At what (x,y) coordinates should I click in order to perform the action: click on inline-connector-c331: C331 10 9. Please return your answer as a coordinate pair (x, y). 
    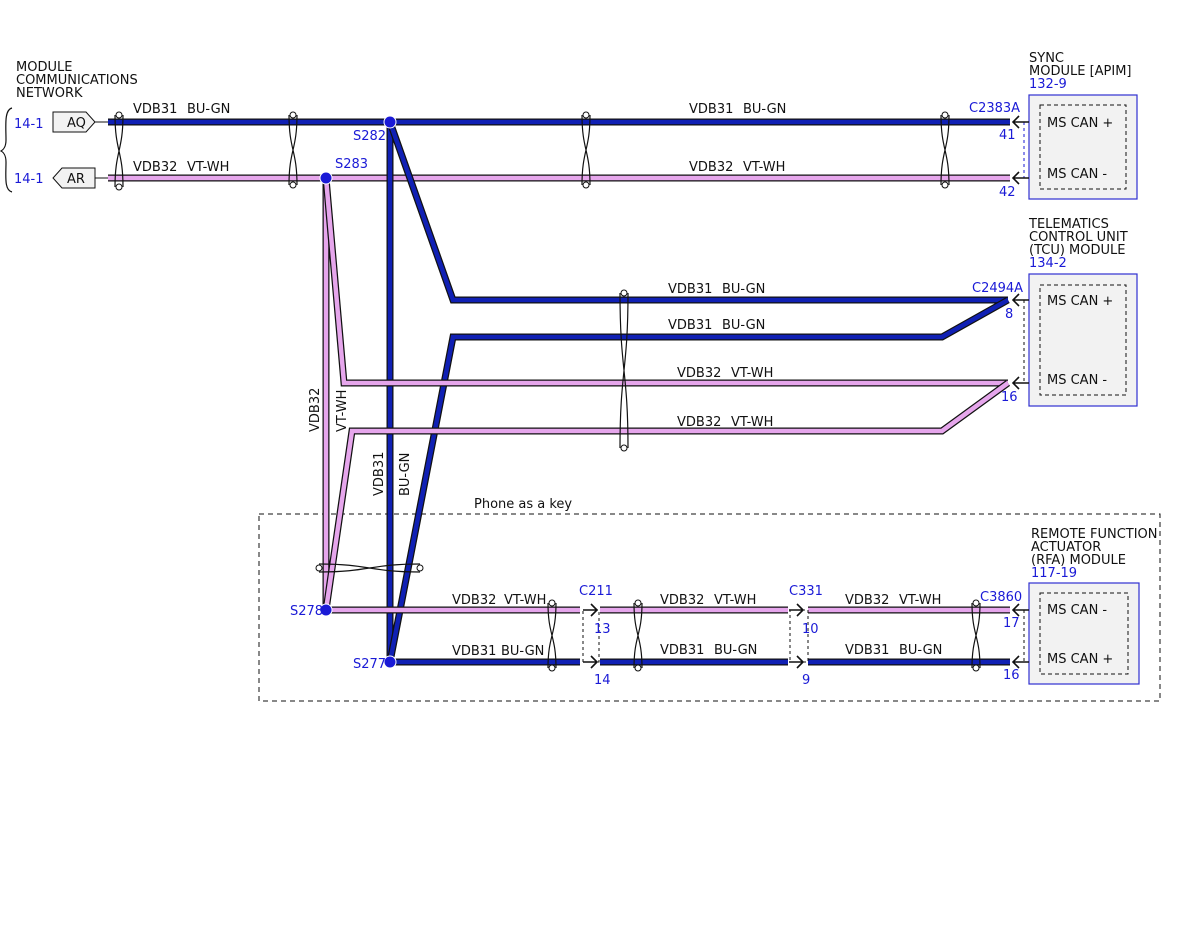
    Looking at the image, I should click on (806, 636).